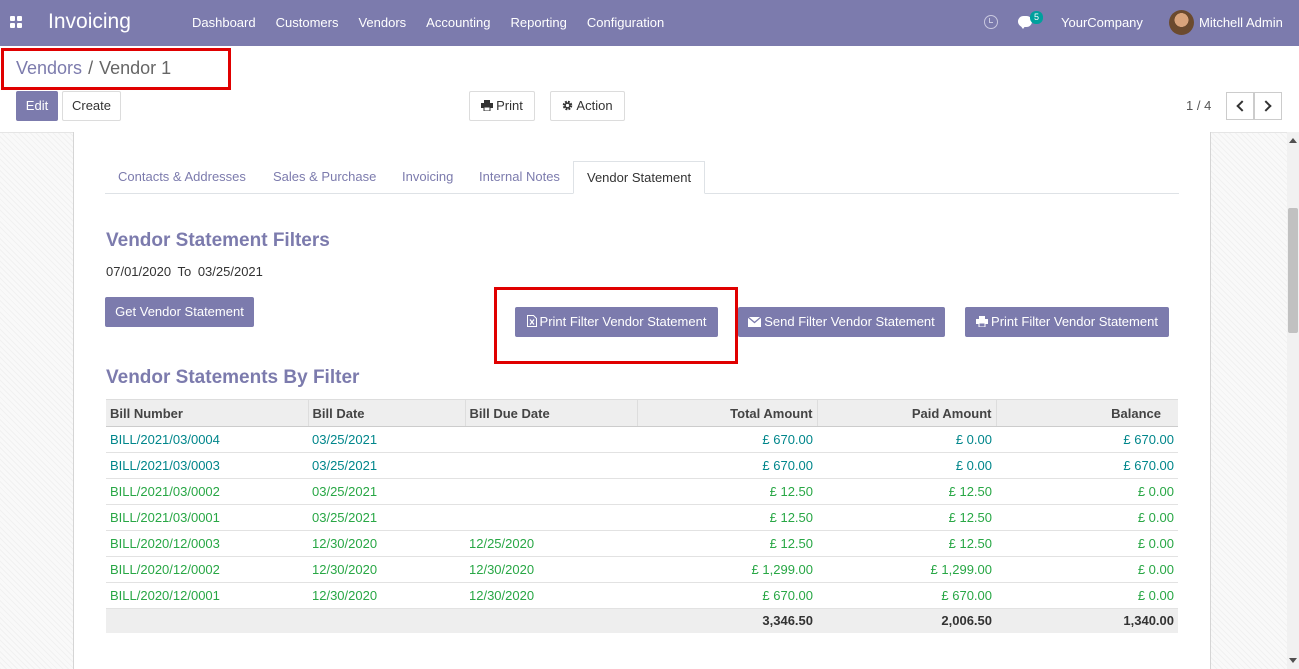  I want to click on print-button-highlight-box, so click(616, 325).